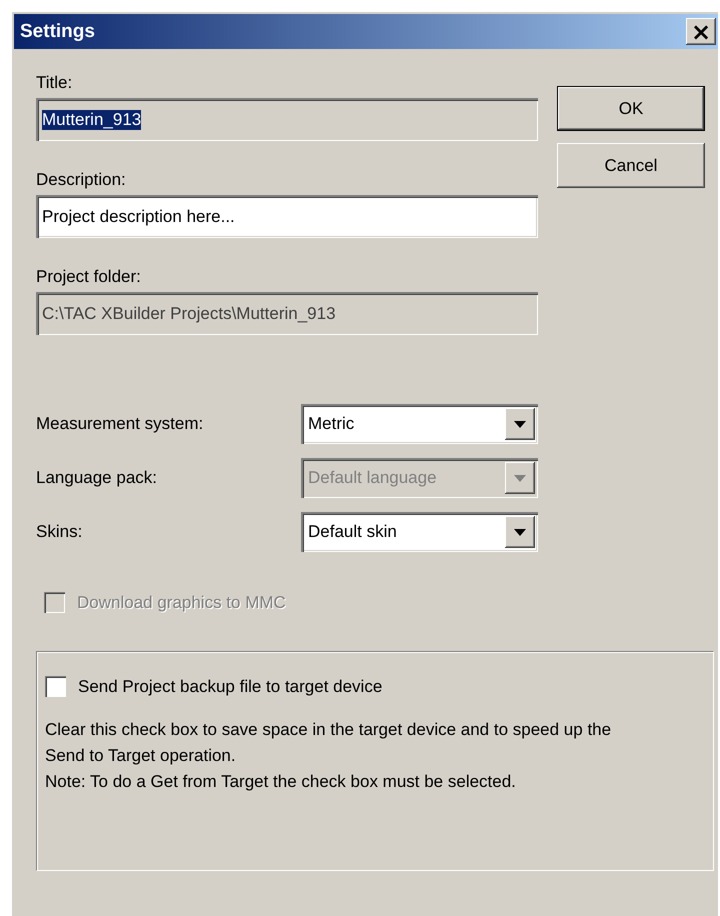 This screenshot has width=720, height=916. Describe the element at coordinates (328, 743) in the screenshot. I see `note-text: Clear this check box to save space in the target device and to speed up the Send to Target operation.` at that location.